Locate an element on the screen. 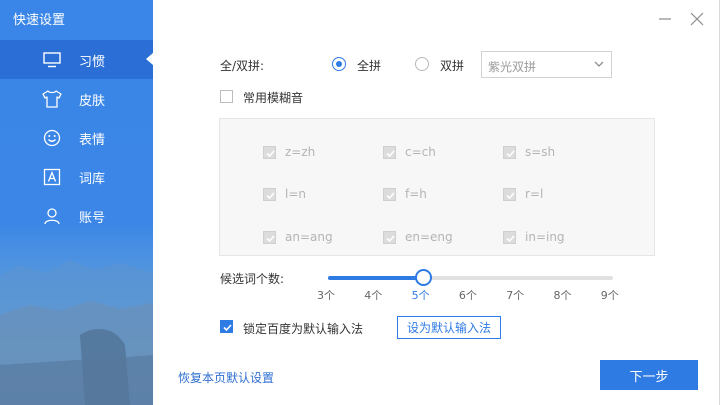  minimize-button is located at coordinates (665, 19).